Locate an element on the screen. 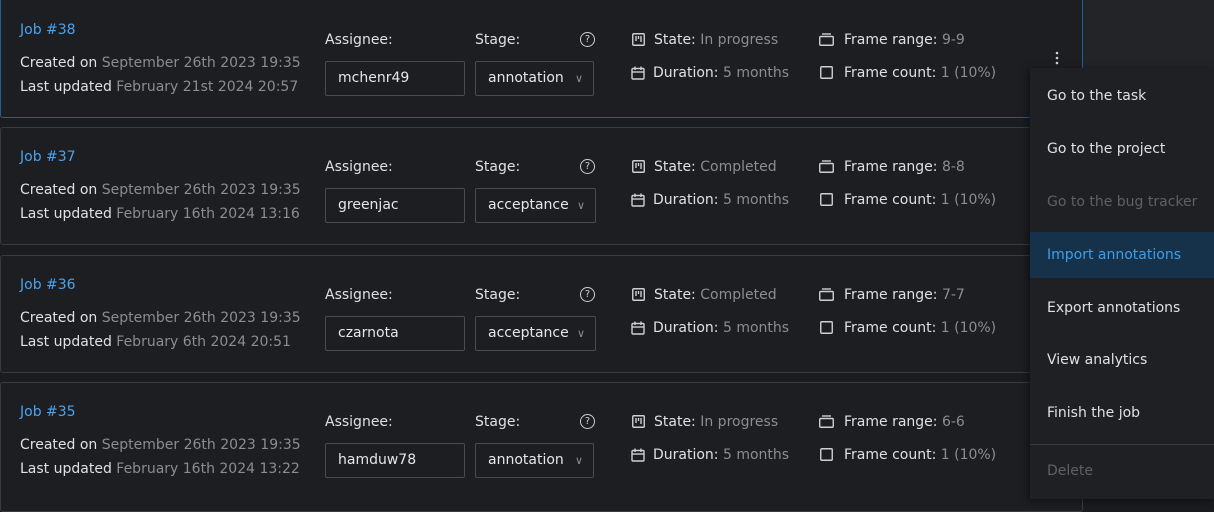 The image size is (1214, 512). menu-item-go-to-project: Go to the project is located at coordinates (1122, 149).